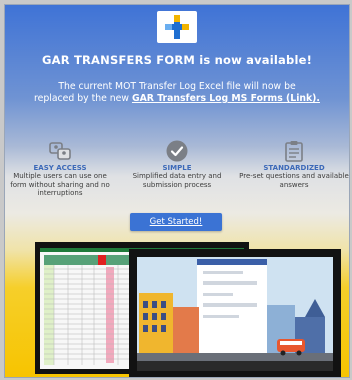  I want to click on headline: GAR TRANSFERS FORM is now available!, so click(177, 60).